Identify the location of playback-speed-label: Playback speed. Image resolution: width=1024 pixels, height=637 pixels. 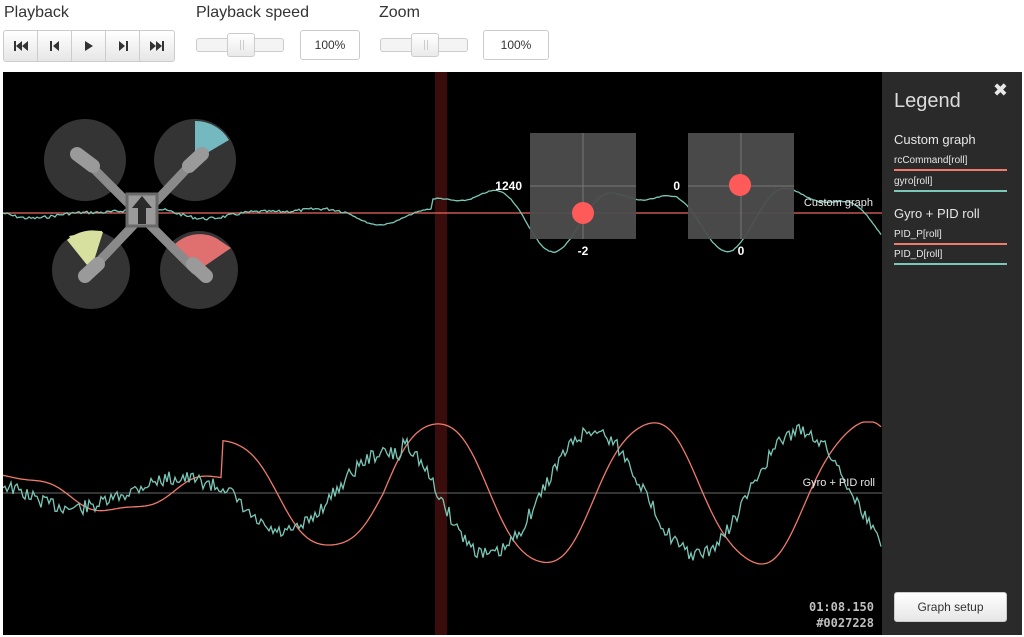
(252, 12).